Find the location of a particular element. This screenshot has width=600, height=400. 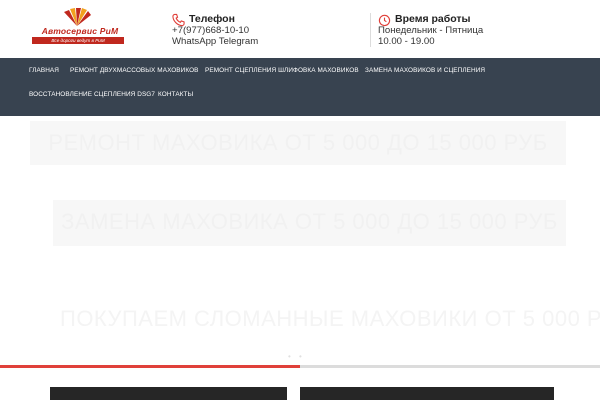

nav-item-replacement: Замена маховиков и сцепления is located at coordinates (425, 71).